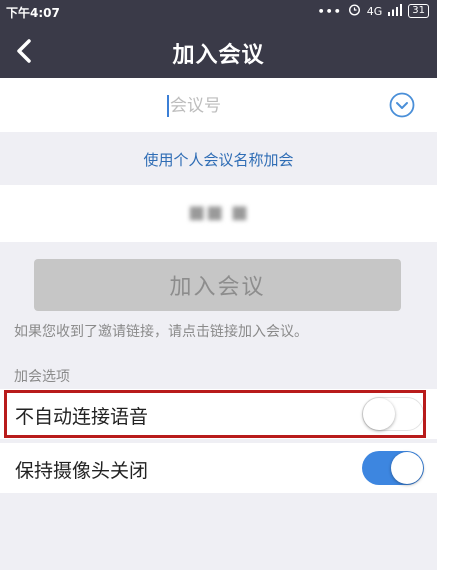  I want to click on chevron-down-circle-icon, so click(402, 105).